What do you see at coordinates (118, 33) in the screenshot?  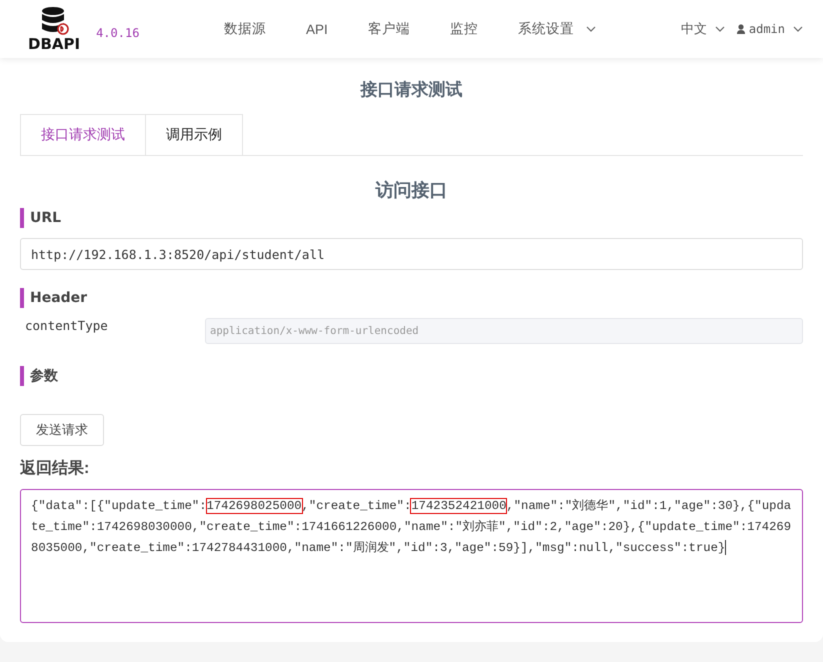 I see `version-label: 4.0.16` at bounding box center [118, 33].